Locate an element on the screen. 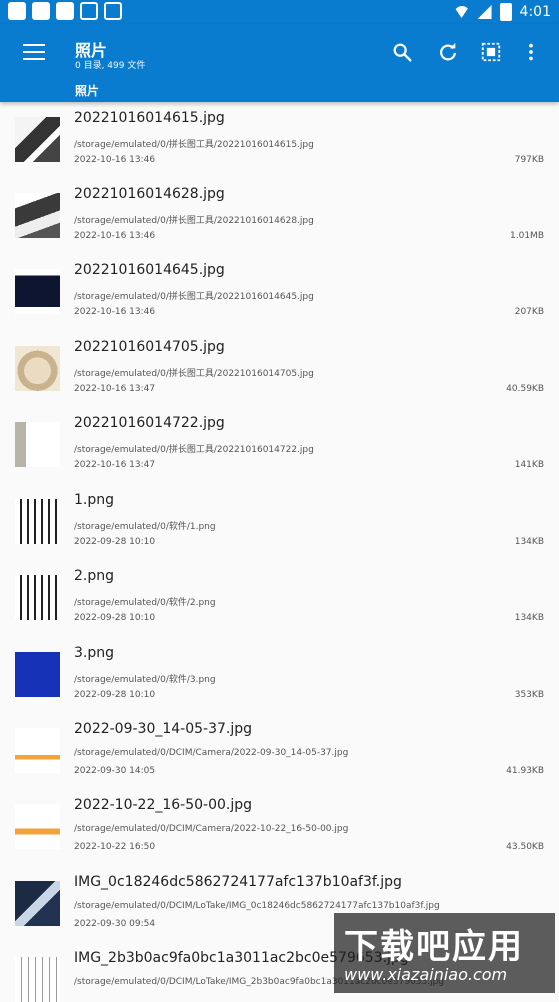 This screenshot has width=559, height=1002. watermark-url: www.xiazainiao.com is located at coordinates (426, 974).